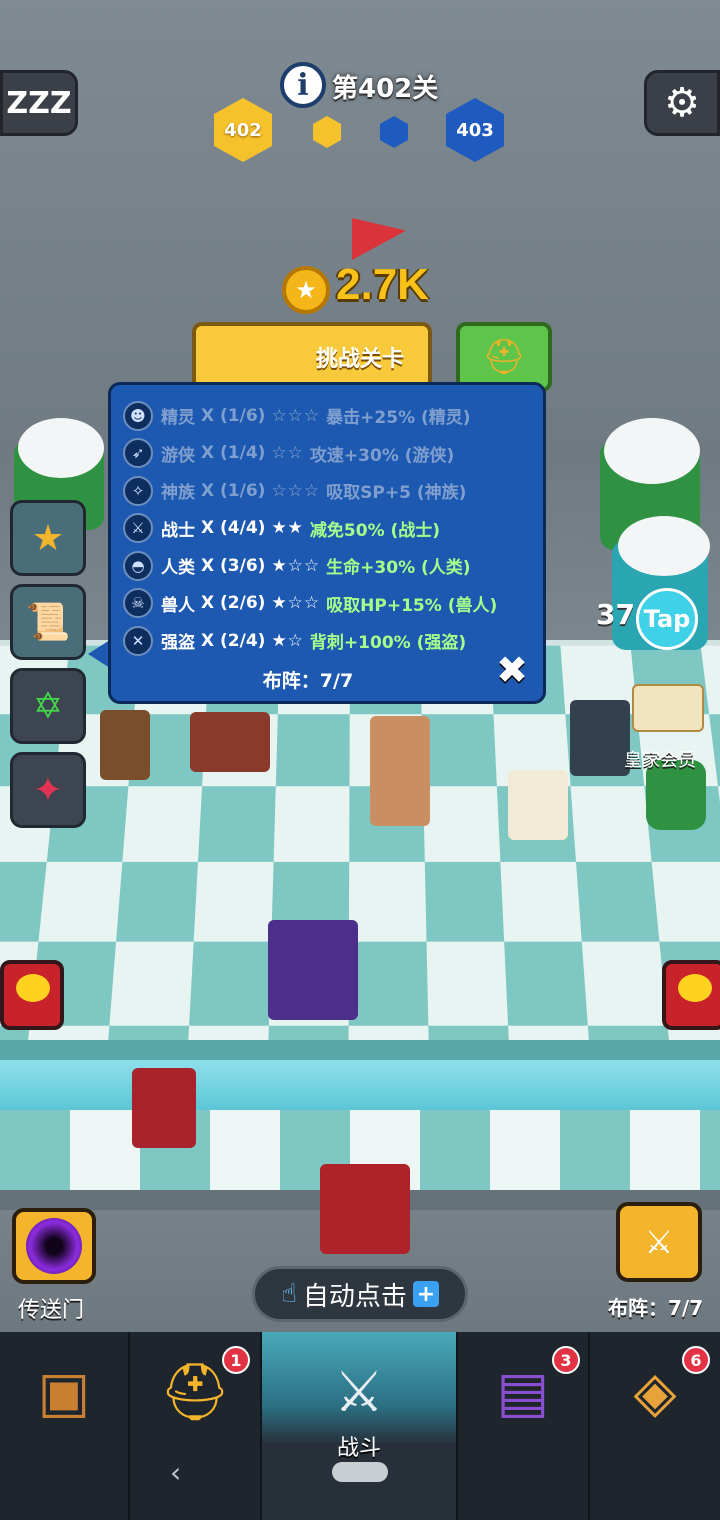 The height and width of the screenshot is (1520, 720). Describe the element at coordinates (360, 1472) in the screenshot. I see `system-home-pill` at that location.